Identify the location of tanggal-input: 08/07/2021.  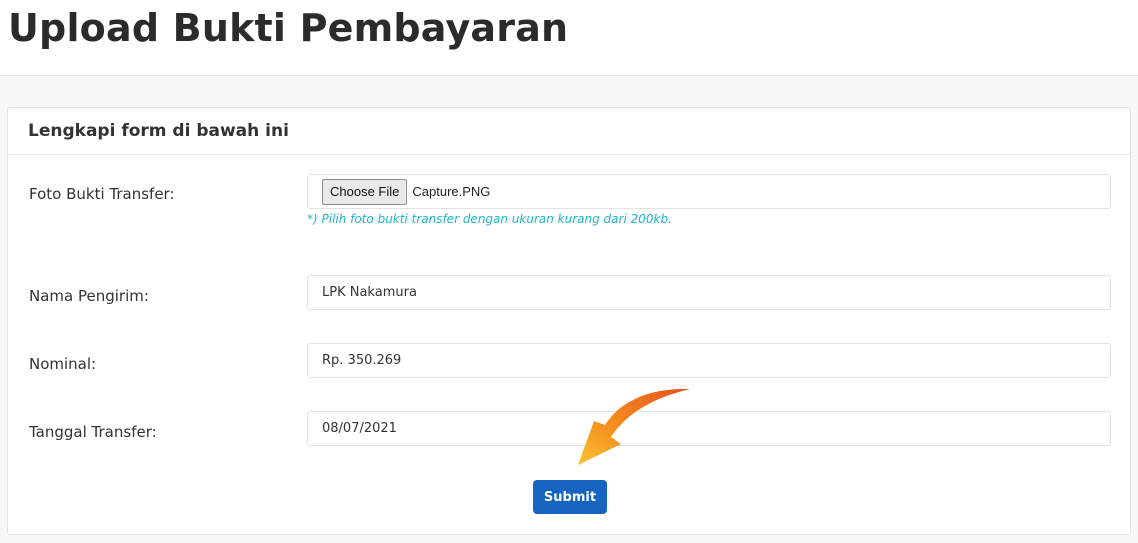
(709, 428).